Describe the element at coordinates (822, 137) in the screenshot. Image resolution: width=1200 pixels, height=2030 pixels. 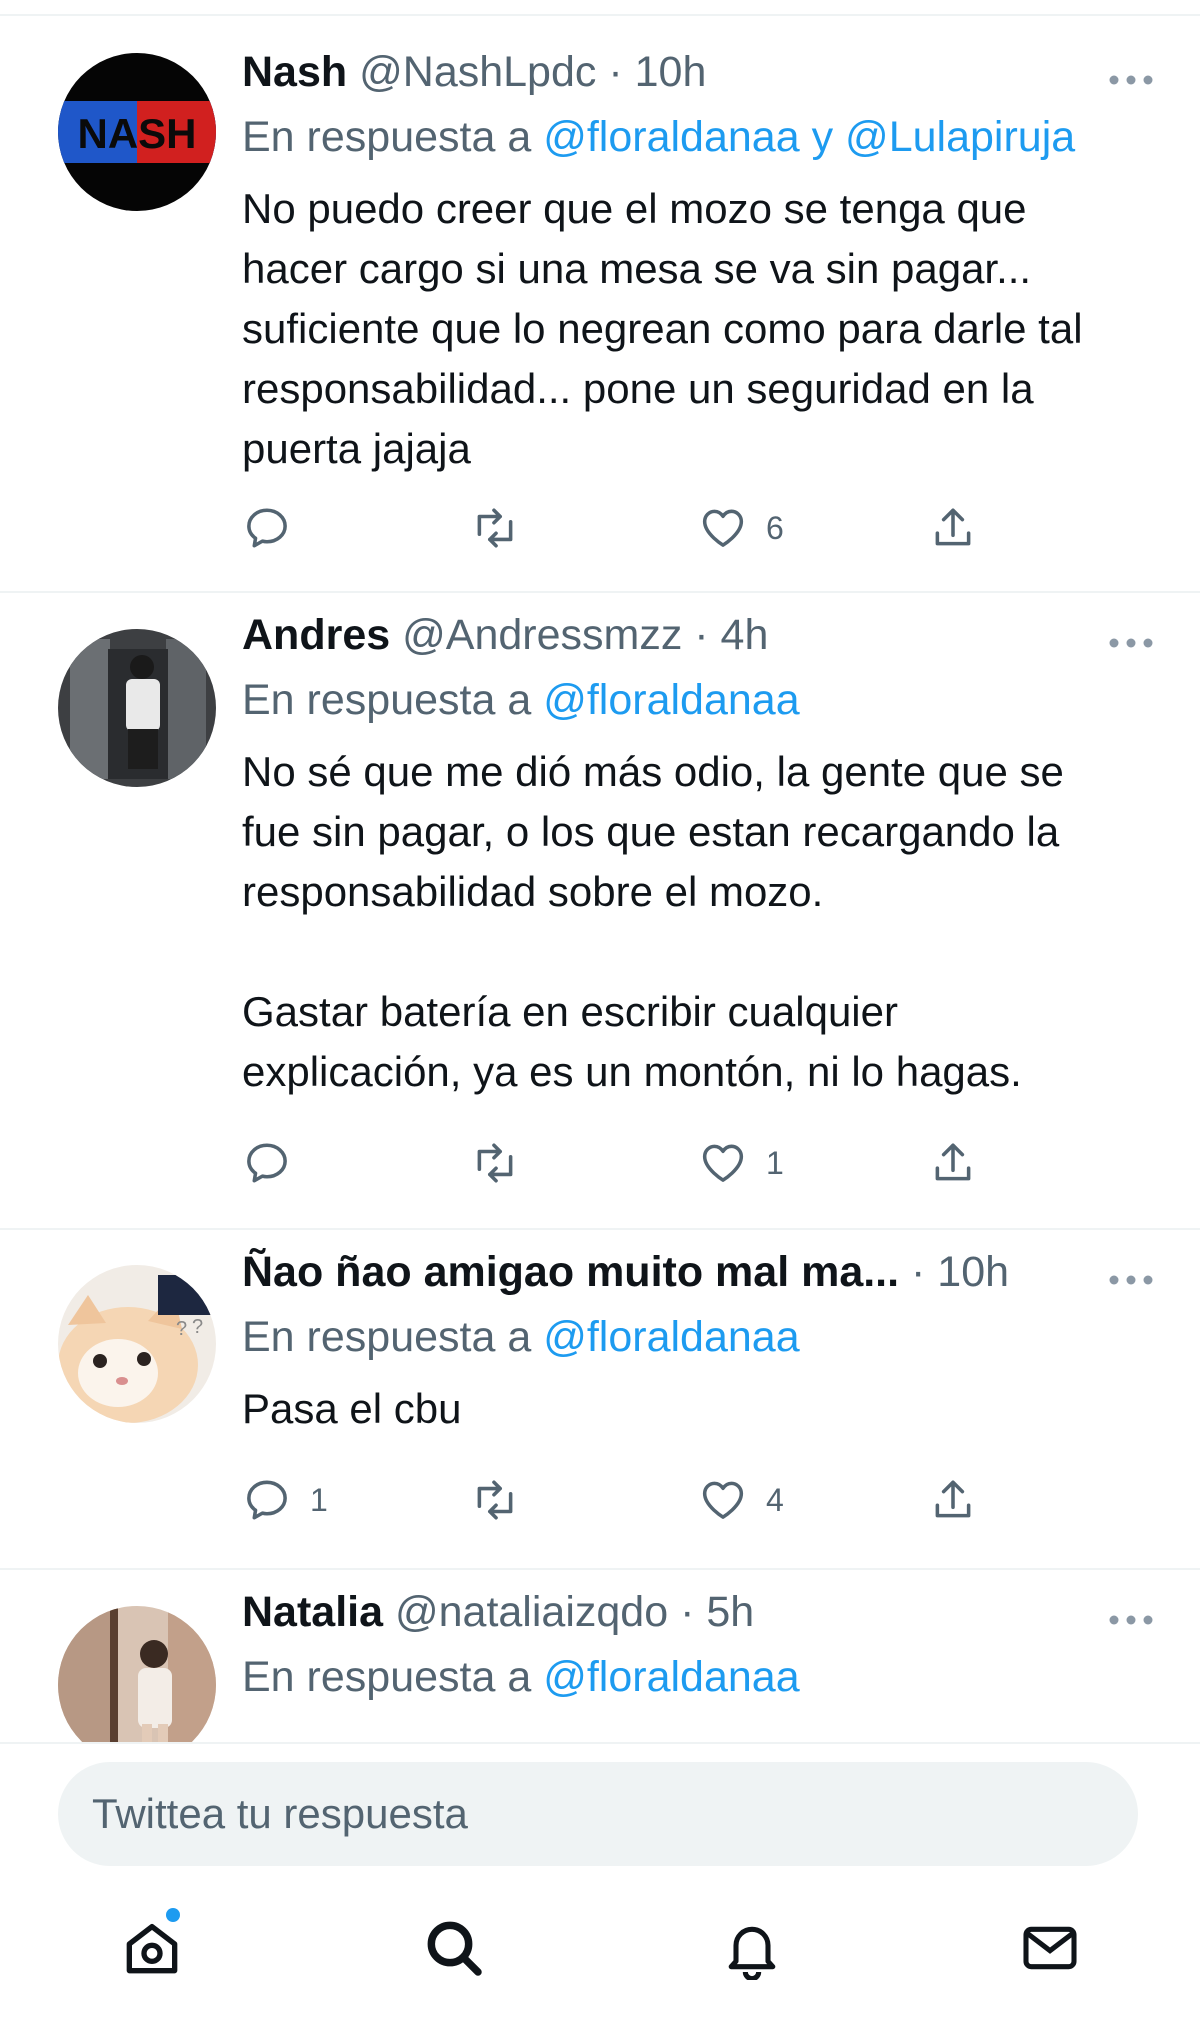
I see `mention-joiner: y` at that location.